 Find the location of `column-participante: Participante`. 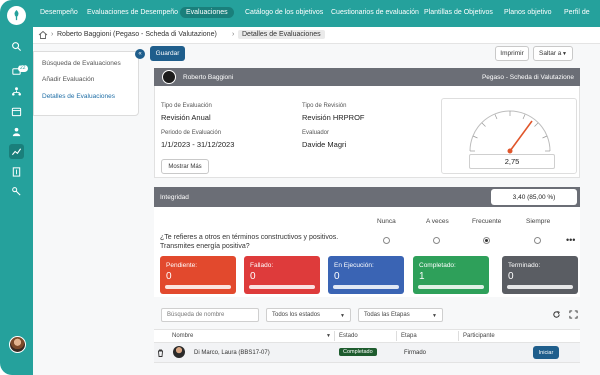

column-participante: Participante is located at coordinates (479, 336).